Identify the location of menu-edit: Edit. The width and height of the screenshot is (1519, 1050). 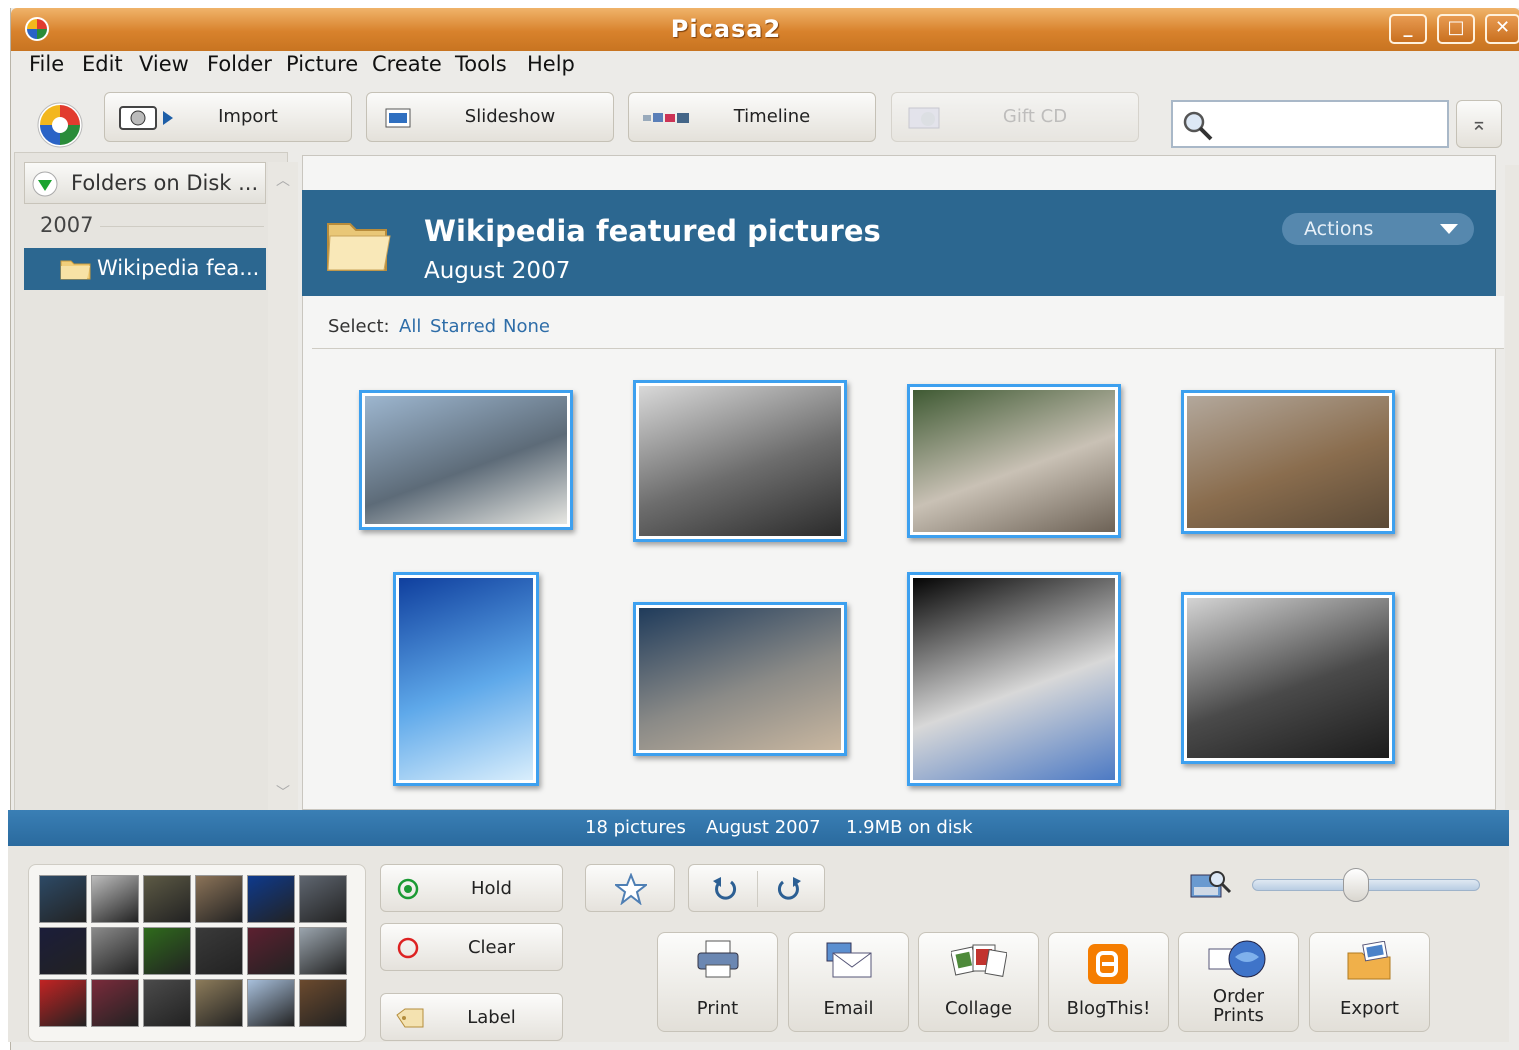
(102, 64).